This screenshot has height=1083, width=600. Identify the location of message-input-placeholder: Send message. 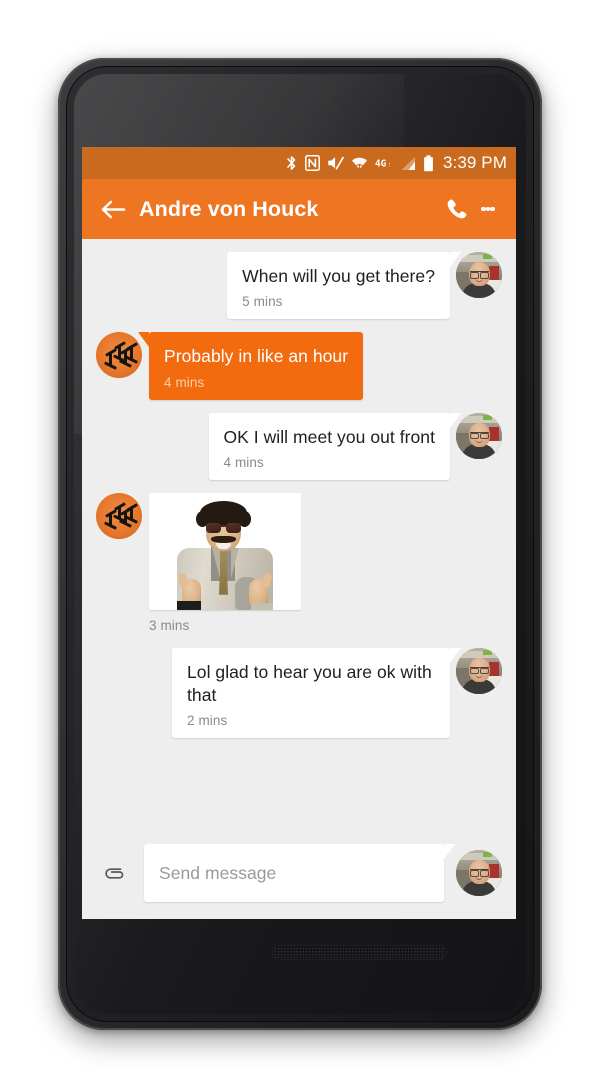
(218, 872).